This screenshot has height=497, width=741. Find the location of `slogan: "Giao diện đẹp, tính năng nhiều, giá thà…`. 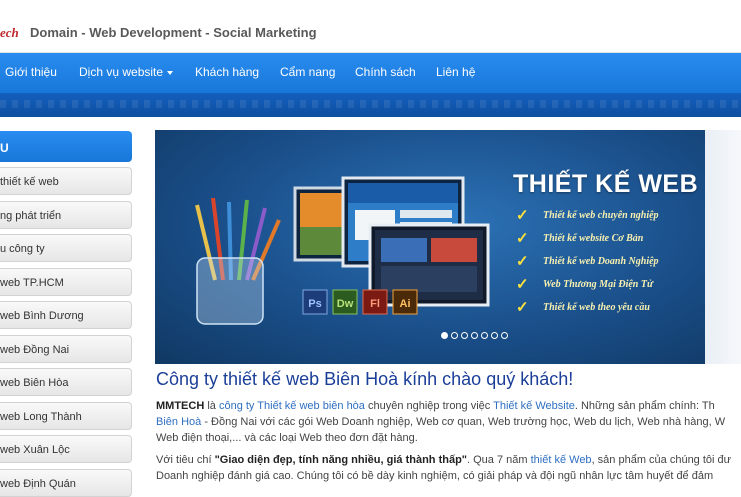

slogan: "Giao diện đẹp, tính năng nhiều, giá thà… is located at coordinates (341, 460).